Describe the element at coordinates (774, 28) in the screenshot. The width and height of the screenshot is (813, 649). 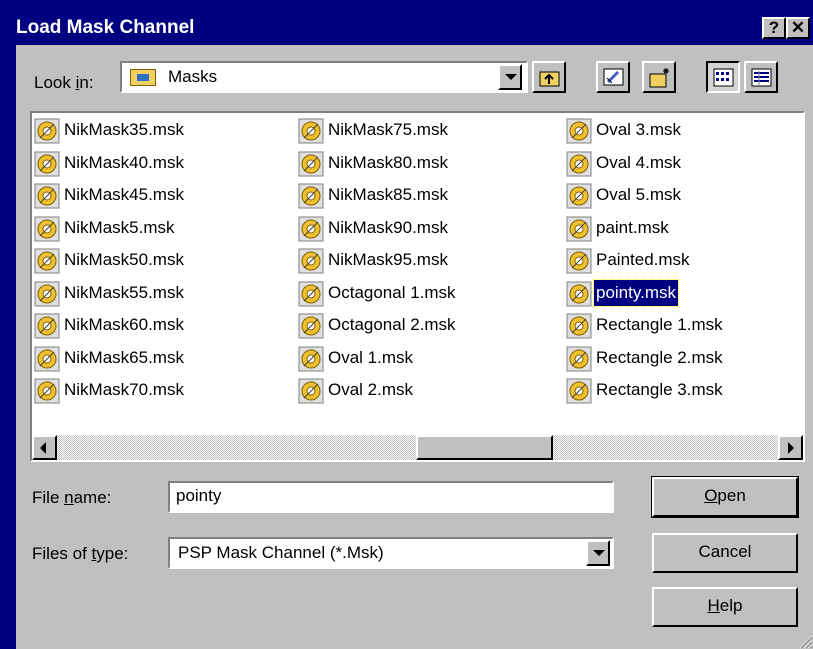
I see `help-question-button: ?` at that location.